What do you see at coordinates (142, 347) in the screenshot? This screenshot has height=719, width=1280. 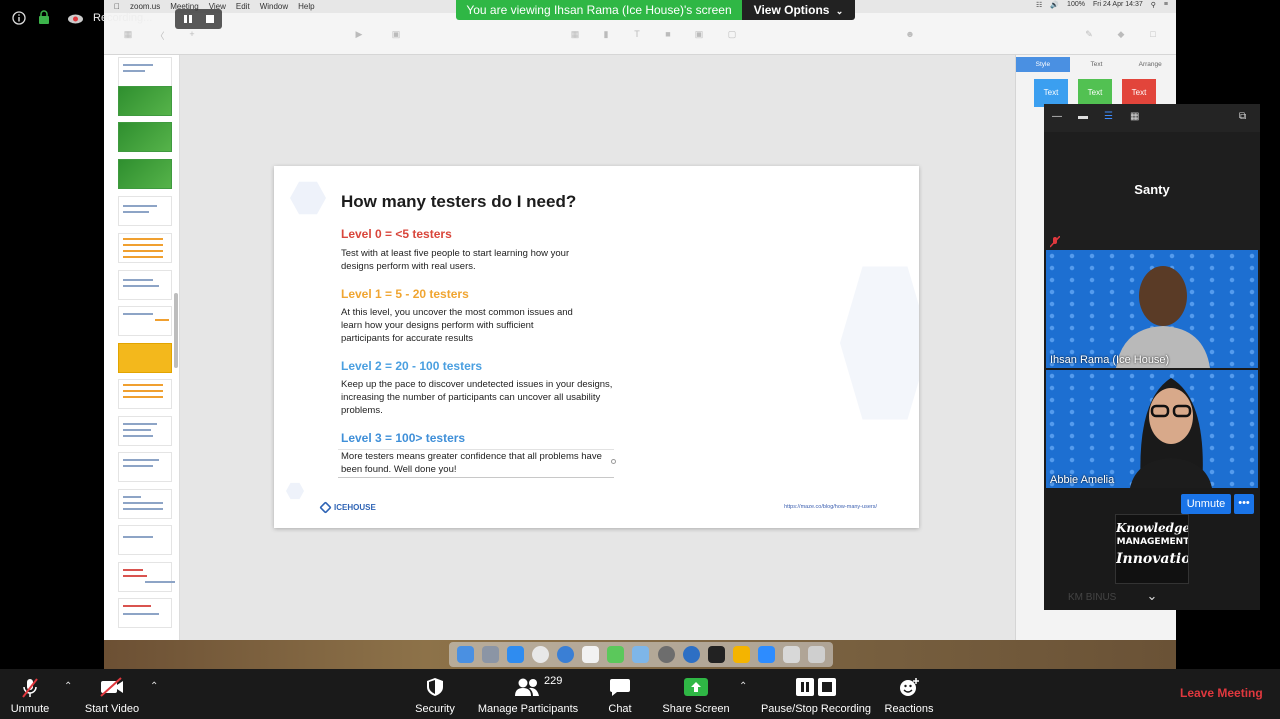 I see `slide-navigator` at bounding box center [142, 347].